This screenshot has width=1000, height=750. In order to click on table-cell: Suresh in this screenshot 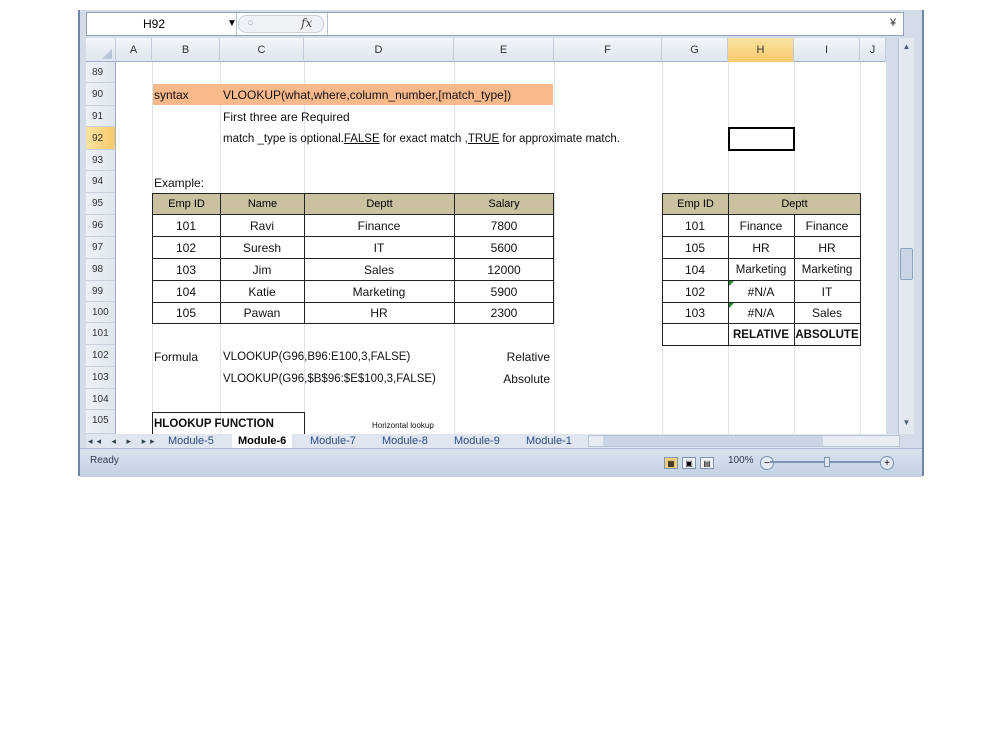, I will do `click(262, 248)`.